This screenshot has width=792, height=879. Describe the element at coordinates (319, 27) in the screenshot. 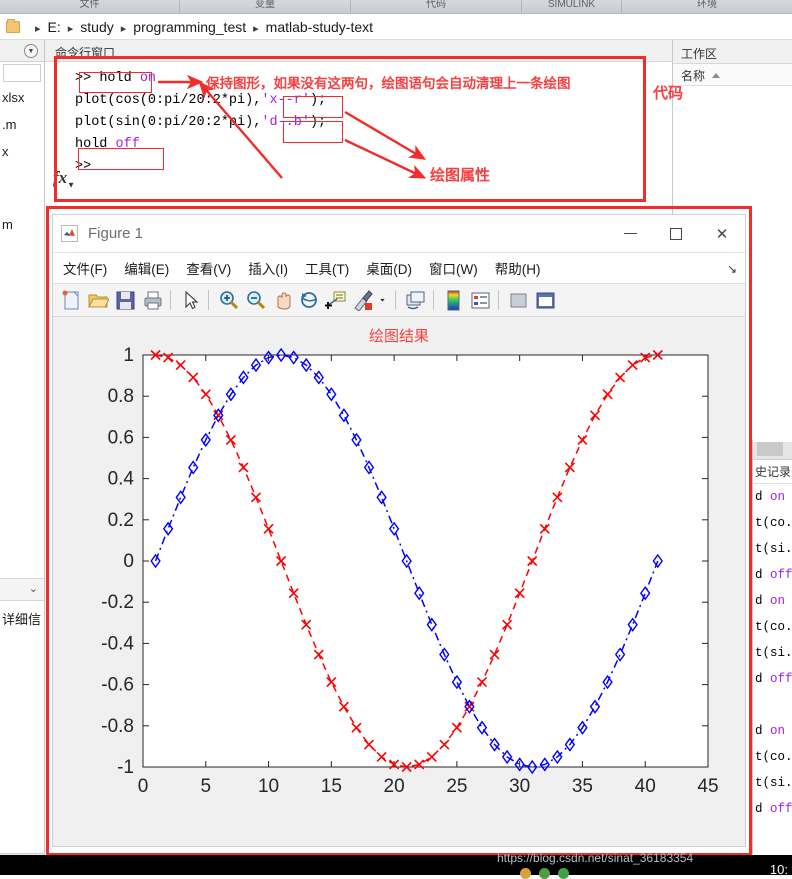

I see `breadcrumb-item-3: matlab-study-text` at that location.